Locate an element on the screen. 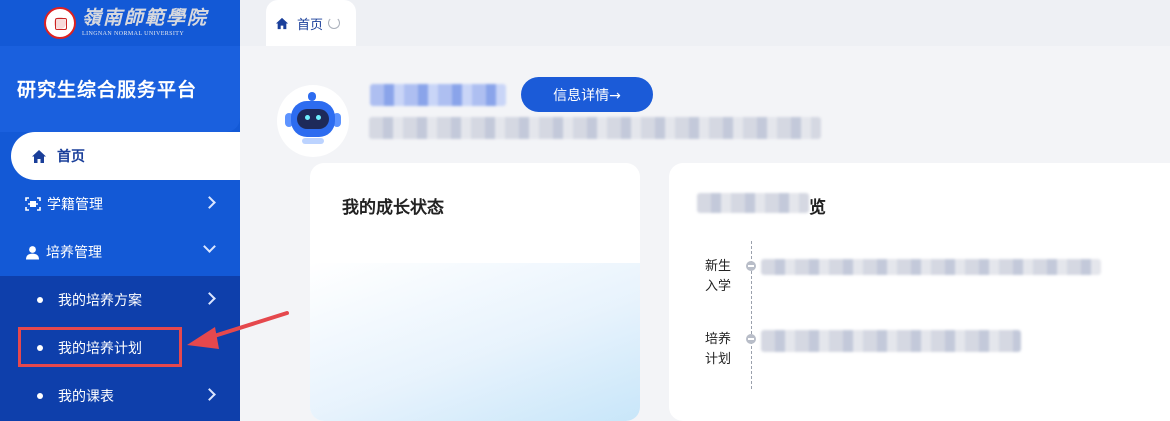 Image resolution: width=1170 pixels, height=421 pixels. refresh-icon is located at coordinates (334, 23).